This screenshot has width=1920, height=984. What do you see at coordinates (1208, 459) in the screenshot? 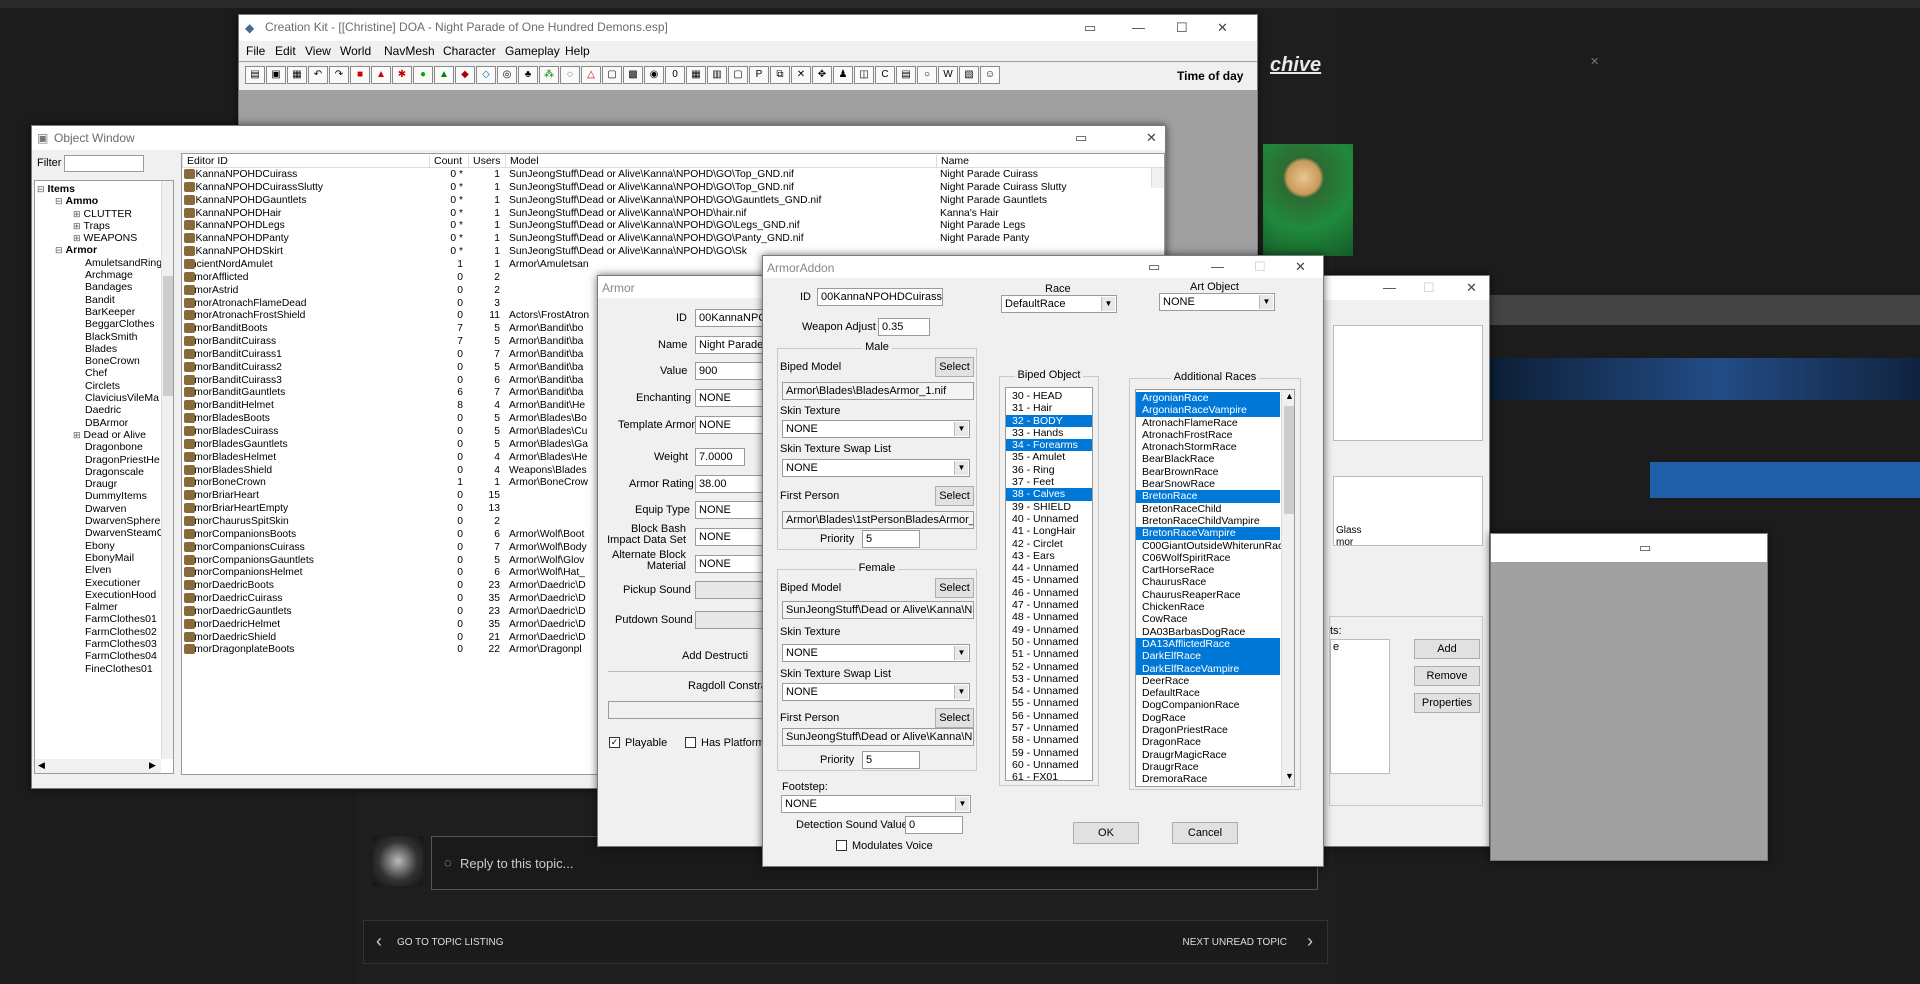
I see `race-item: BearBlackRace` at bounding box center [1208, 459].